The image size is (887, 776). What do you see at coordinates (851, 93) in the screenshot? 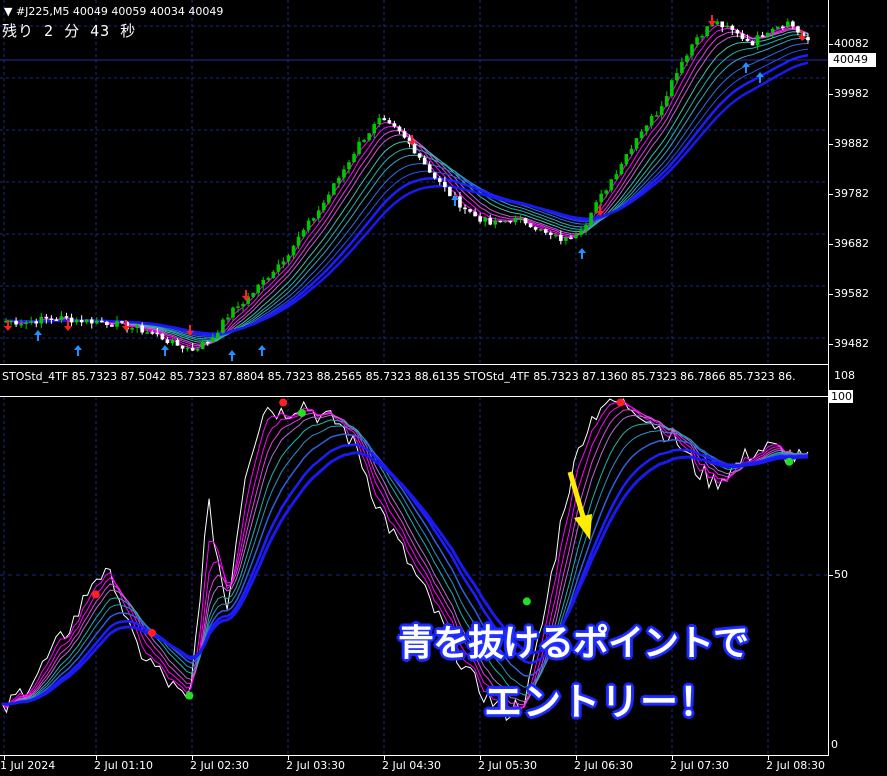
I see `price-axis-label: 39982` at bounding box center [851, 93].